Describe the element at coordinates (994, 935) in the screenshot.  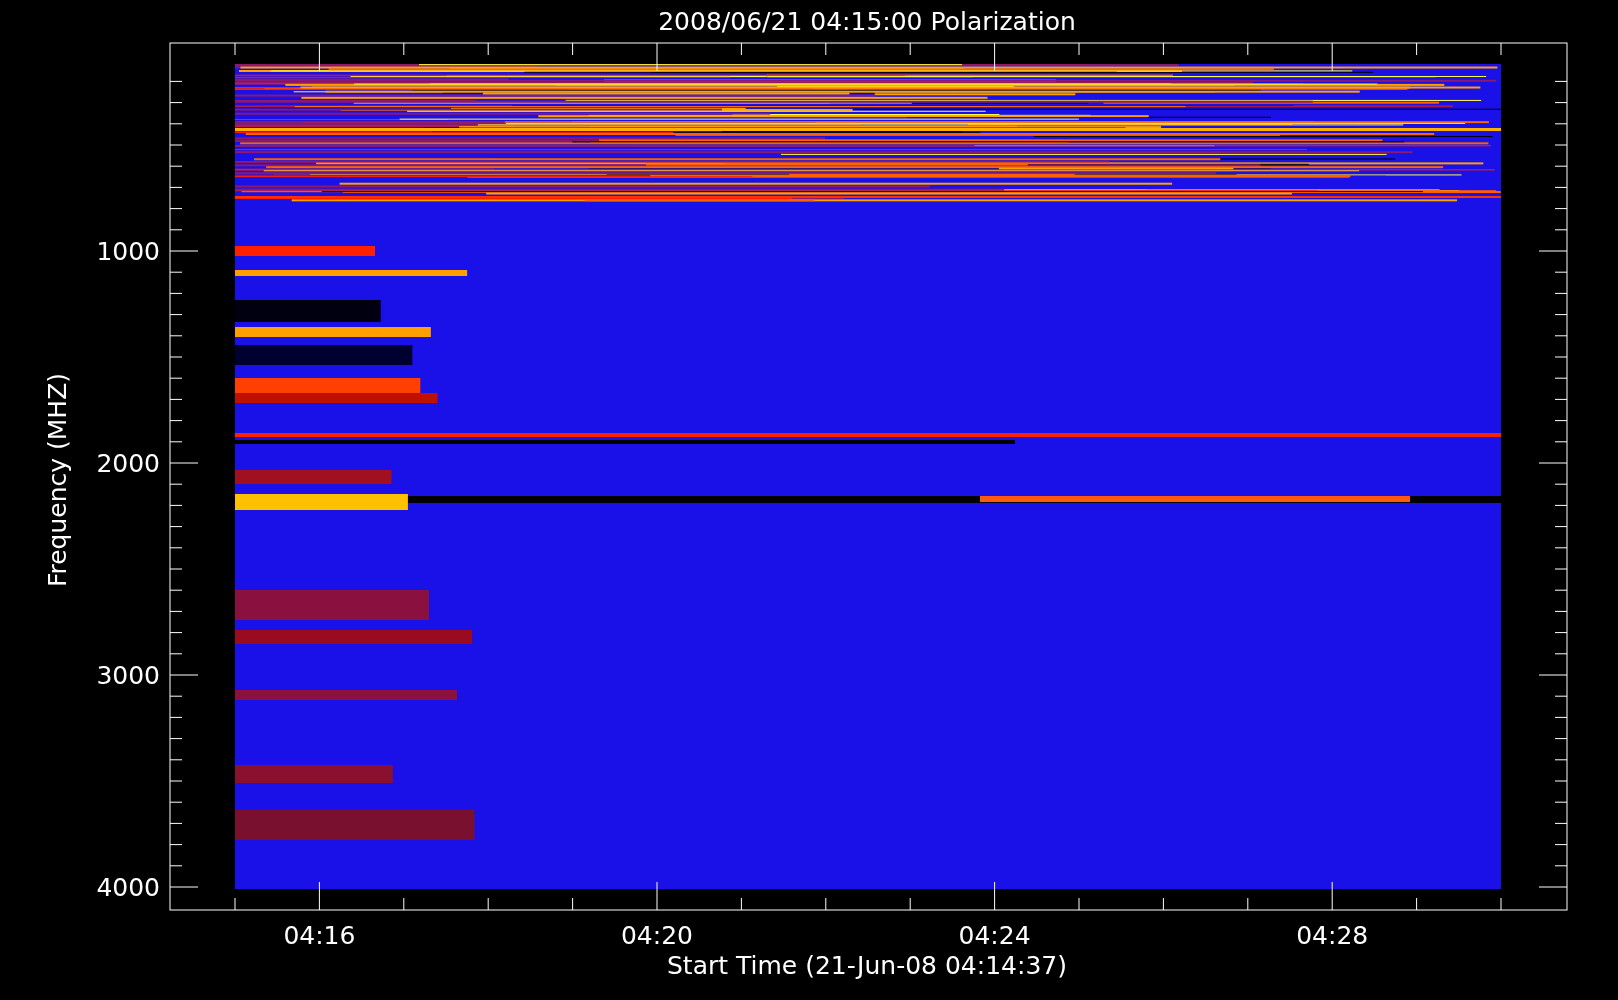
I see `x-tick-label: 04:24` at that location.